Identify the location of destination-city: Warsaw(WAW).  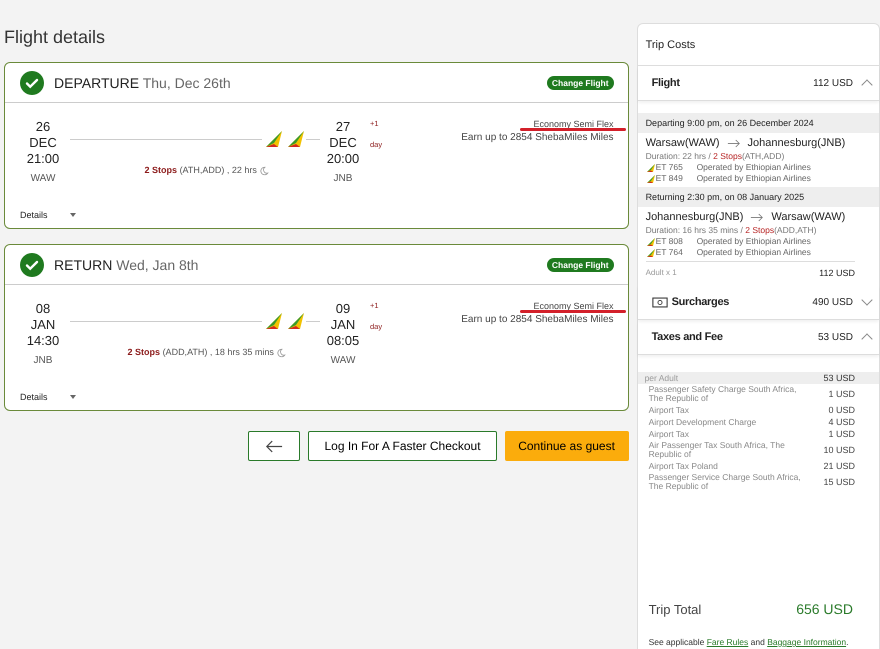
(808, 217).